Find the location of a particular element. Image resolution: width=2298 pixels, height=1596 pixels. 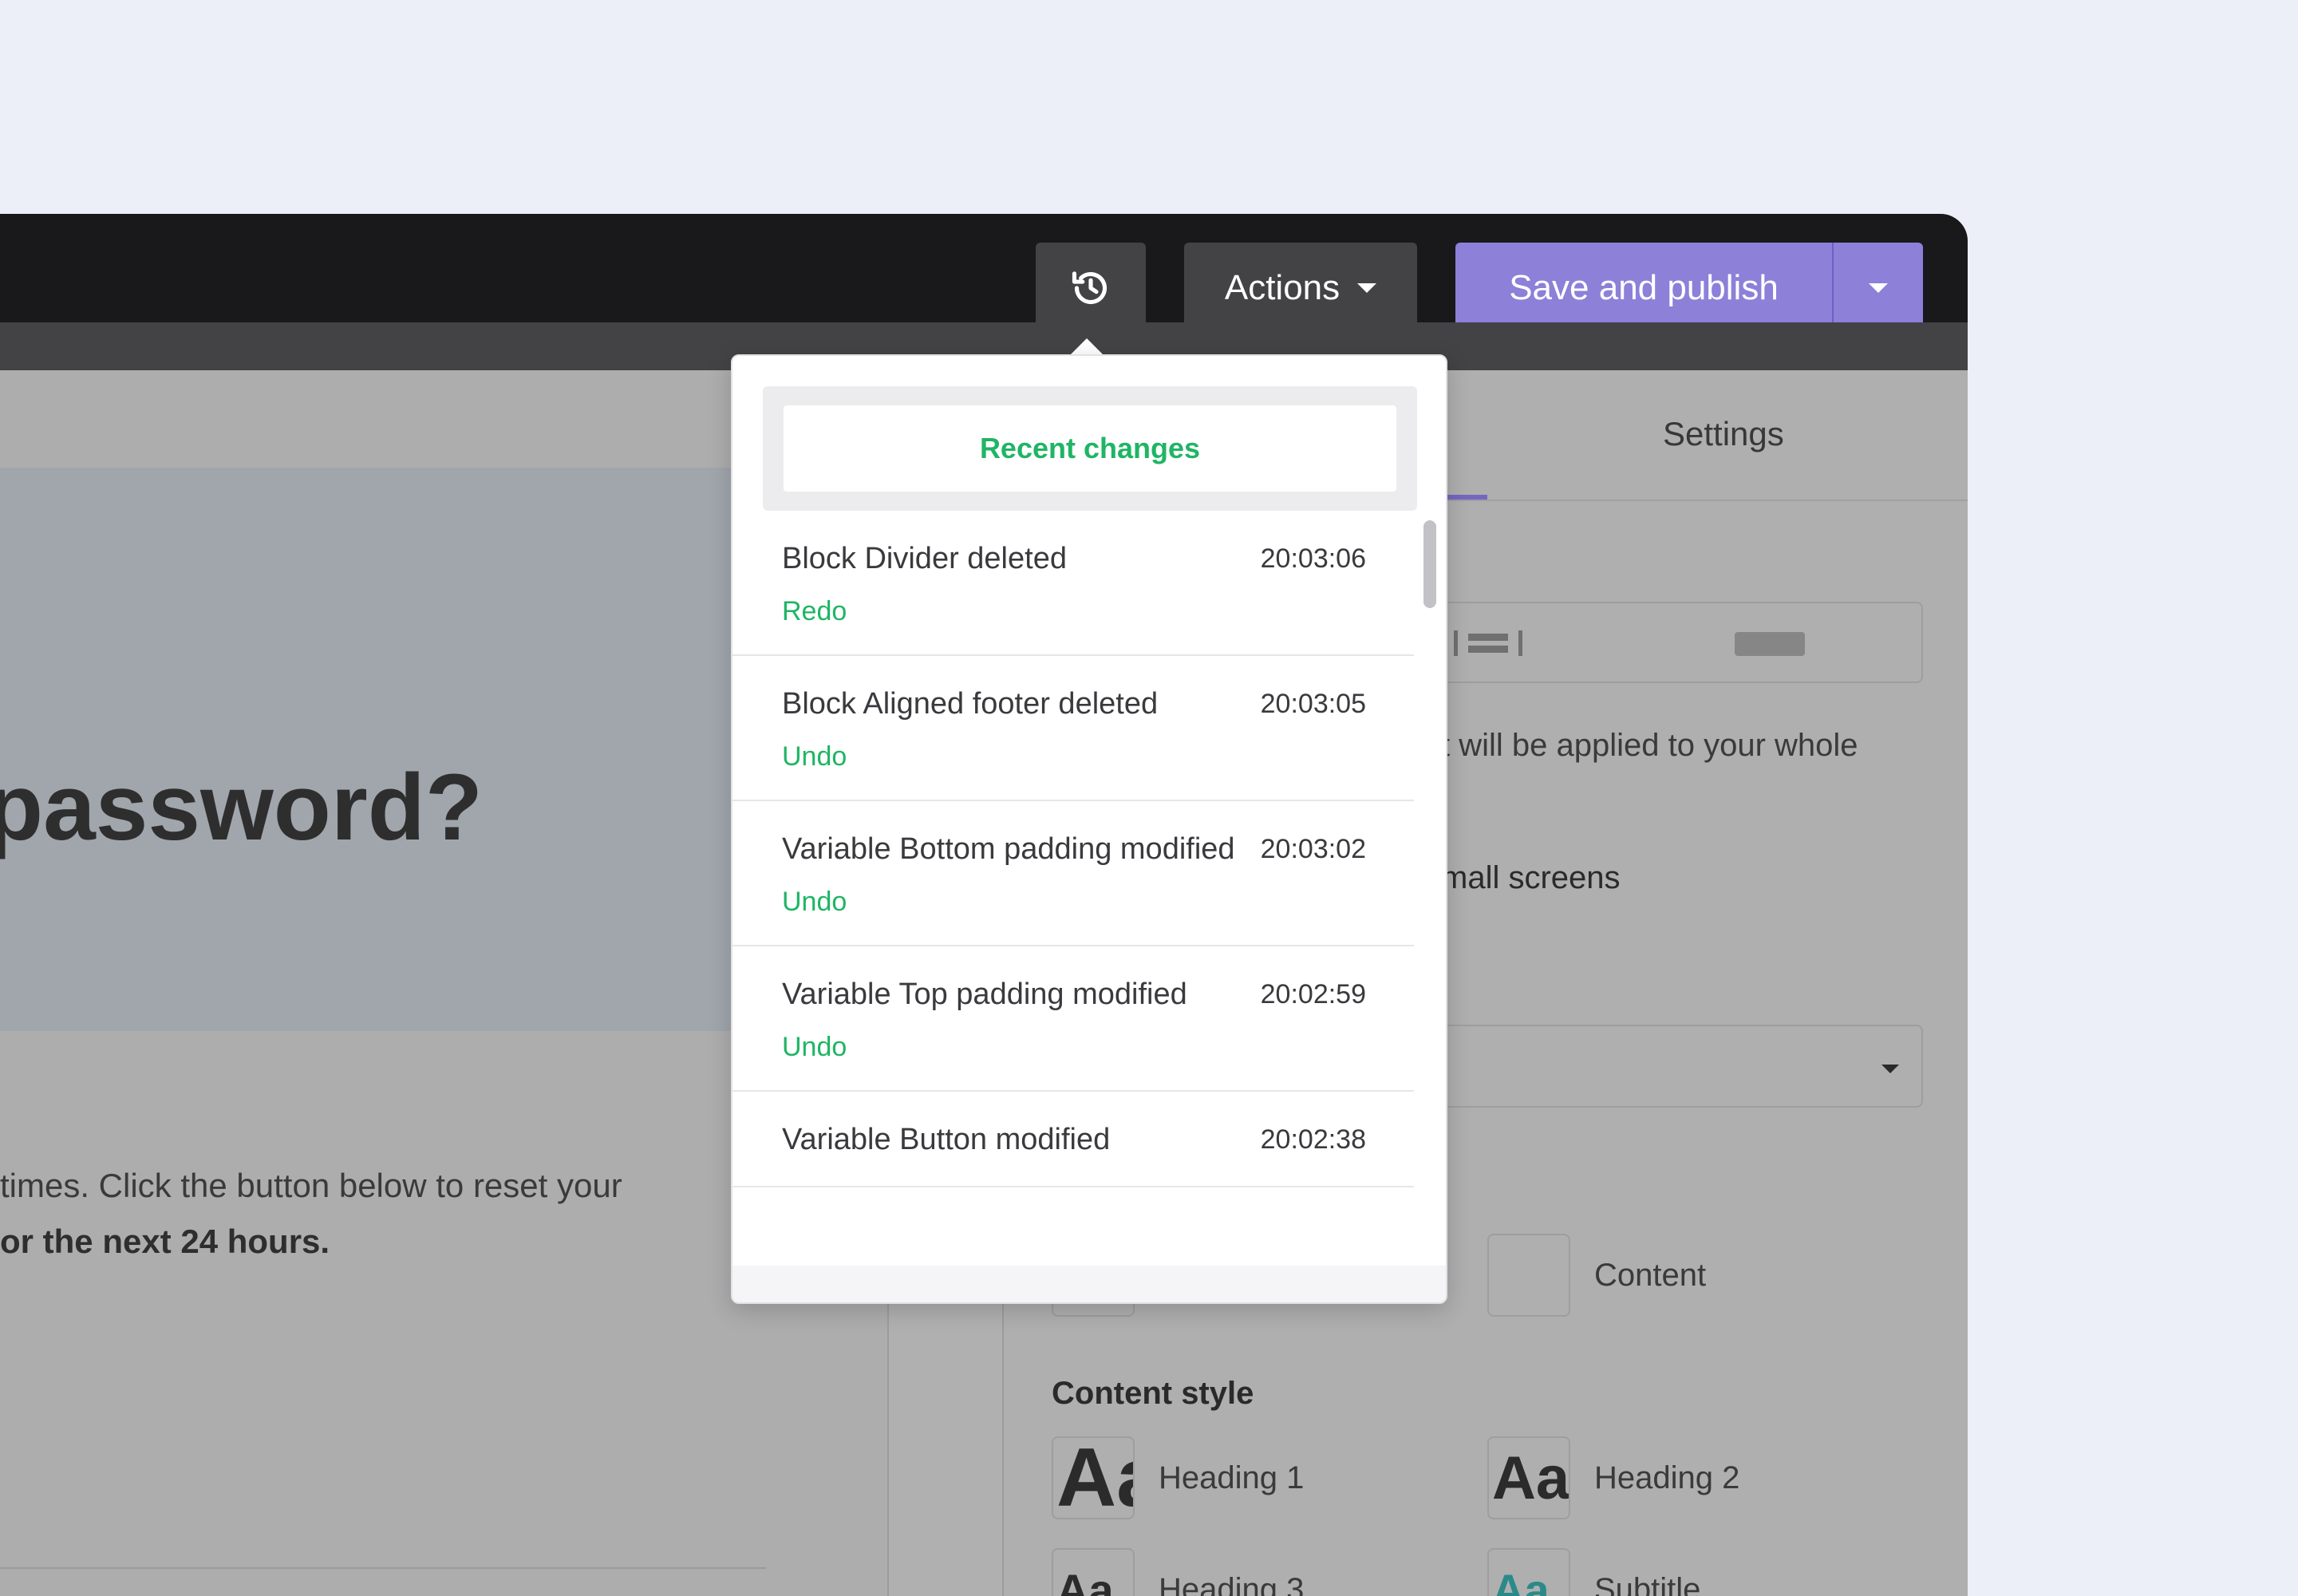

history-item: Variable Button modified 20:02:38 is located at coordinates (1073, 1139).